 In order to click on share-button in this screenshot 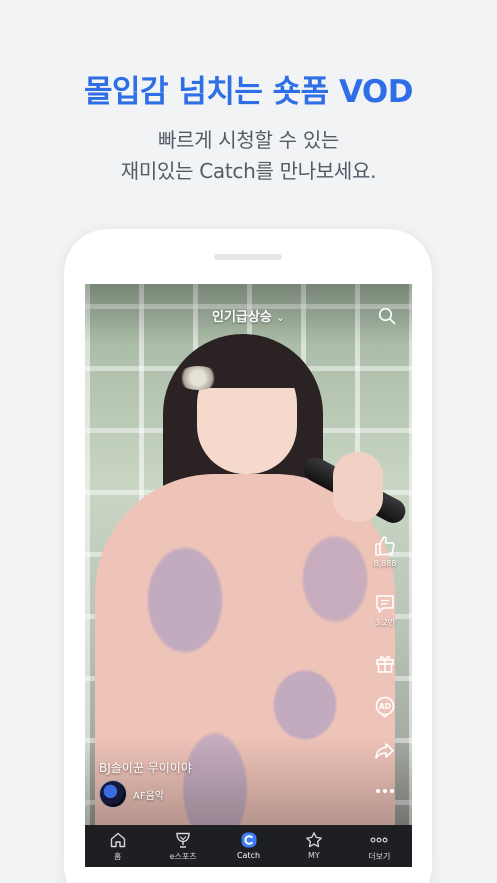, I will do `click(385, 751)`.